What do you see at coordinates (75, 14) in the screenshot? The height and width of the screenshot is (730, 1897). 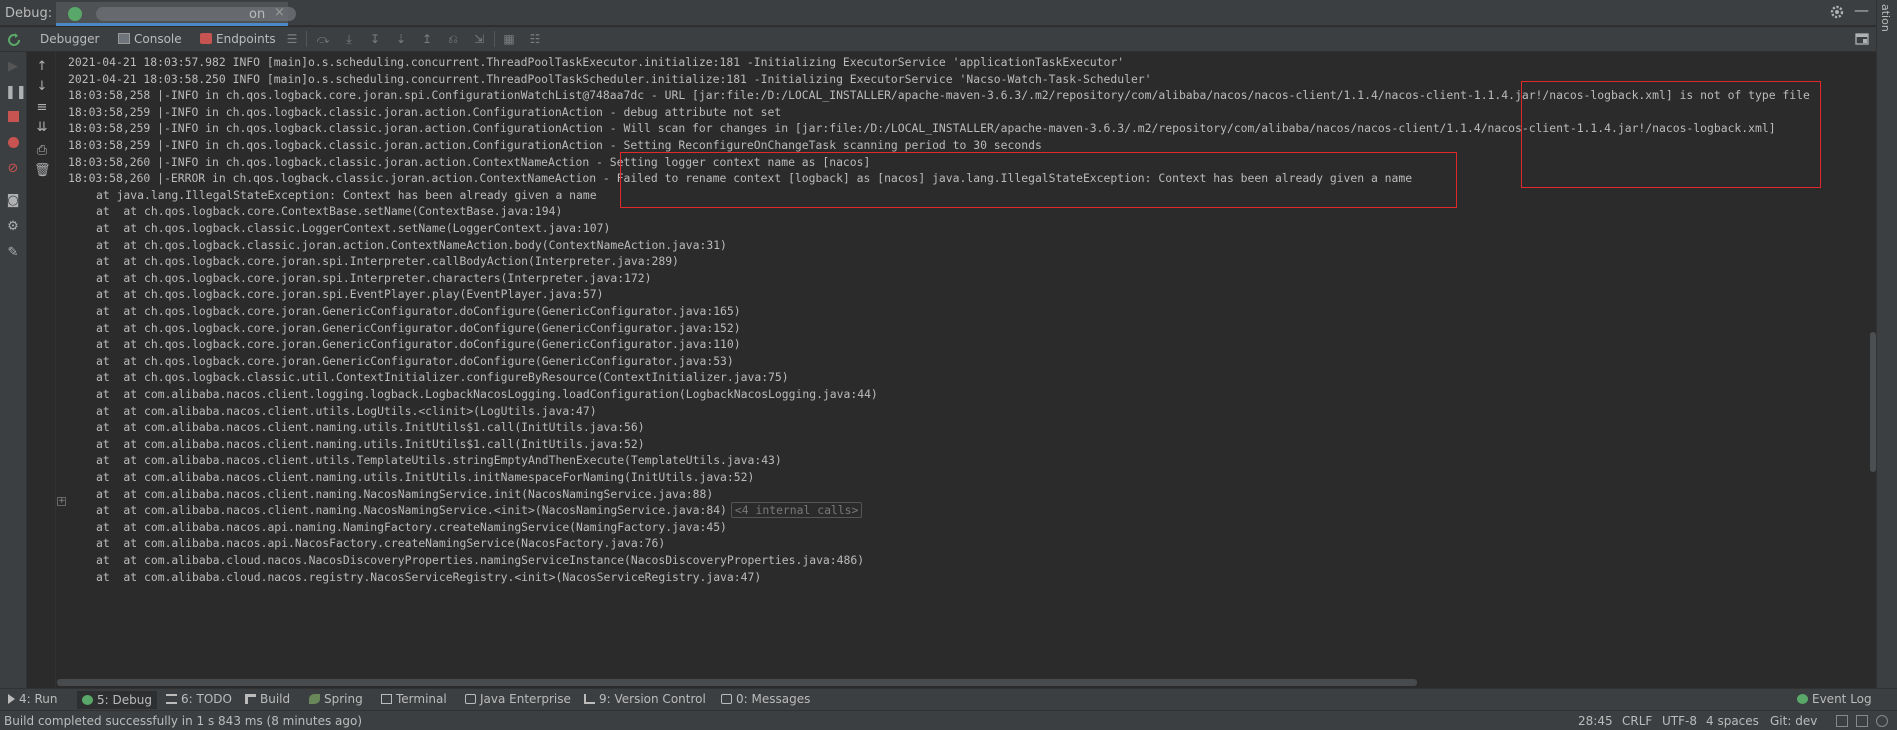 I see `spring-boot-icon` at bounding box center [75, 14].